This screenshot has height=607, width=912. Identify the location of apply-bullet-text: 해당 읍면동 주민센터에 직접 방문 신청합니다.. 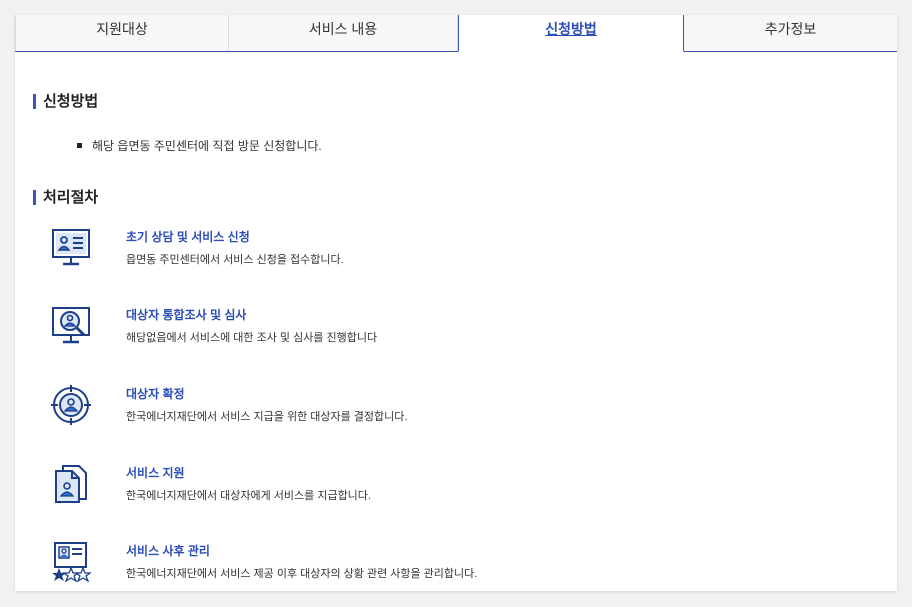
(207, 146).